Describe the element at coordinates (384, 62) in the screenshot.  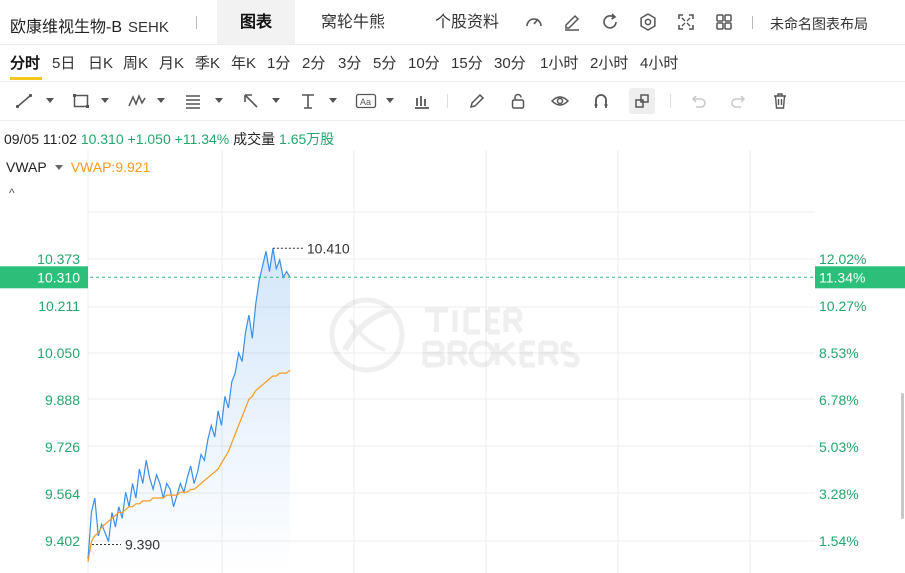
I see `period-5min: 5分` at that location.